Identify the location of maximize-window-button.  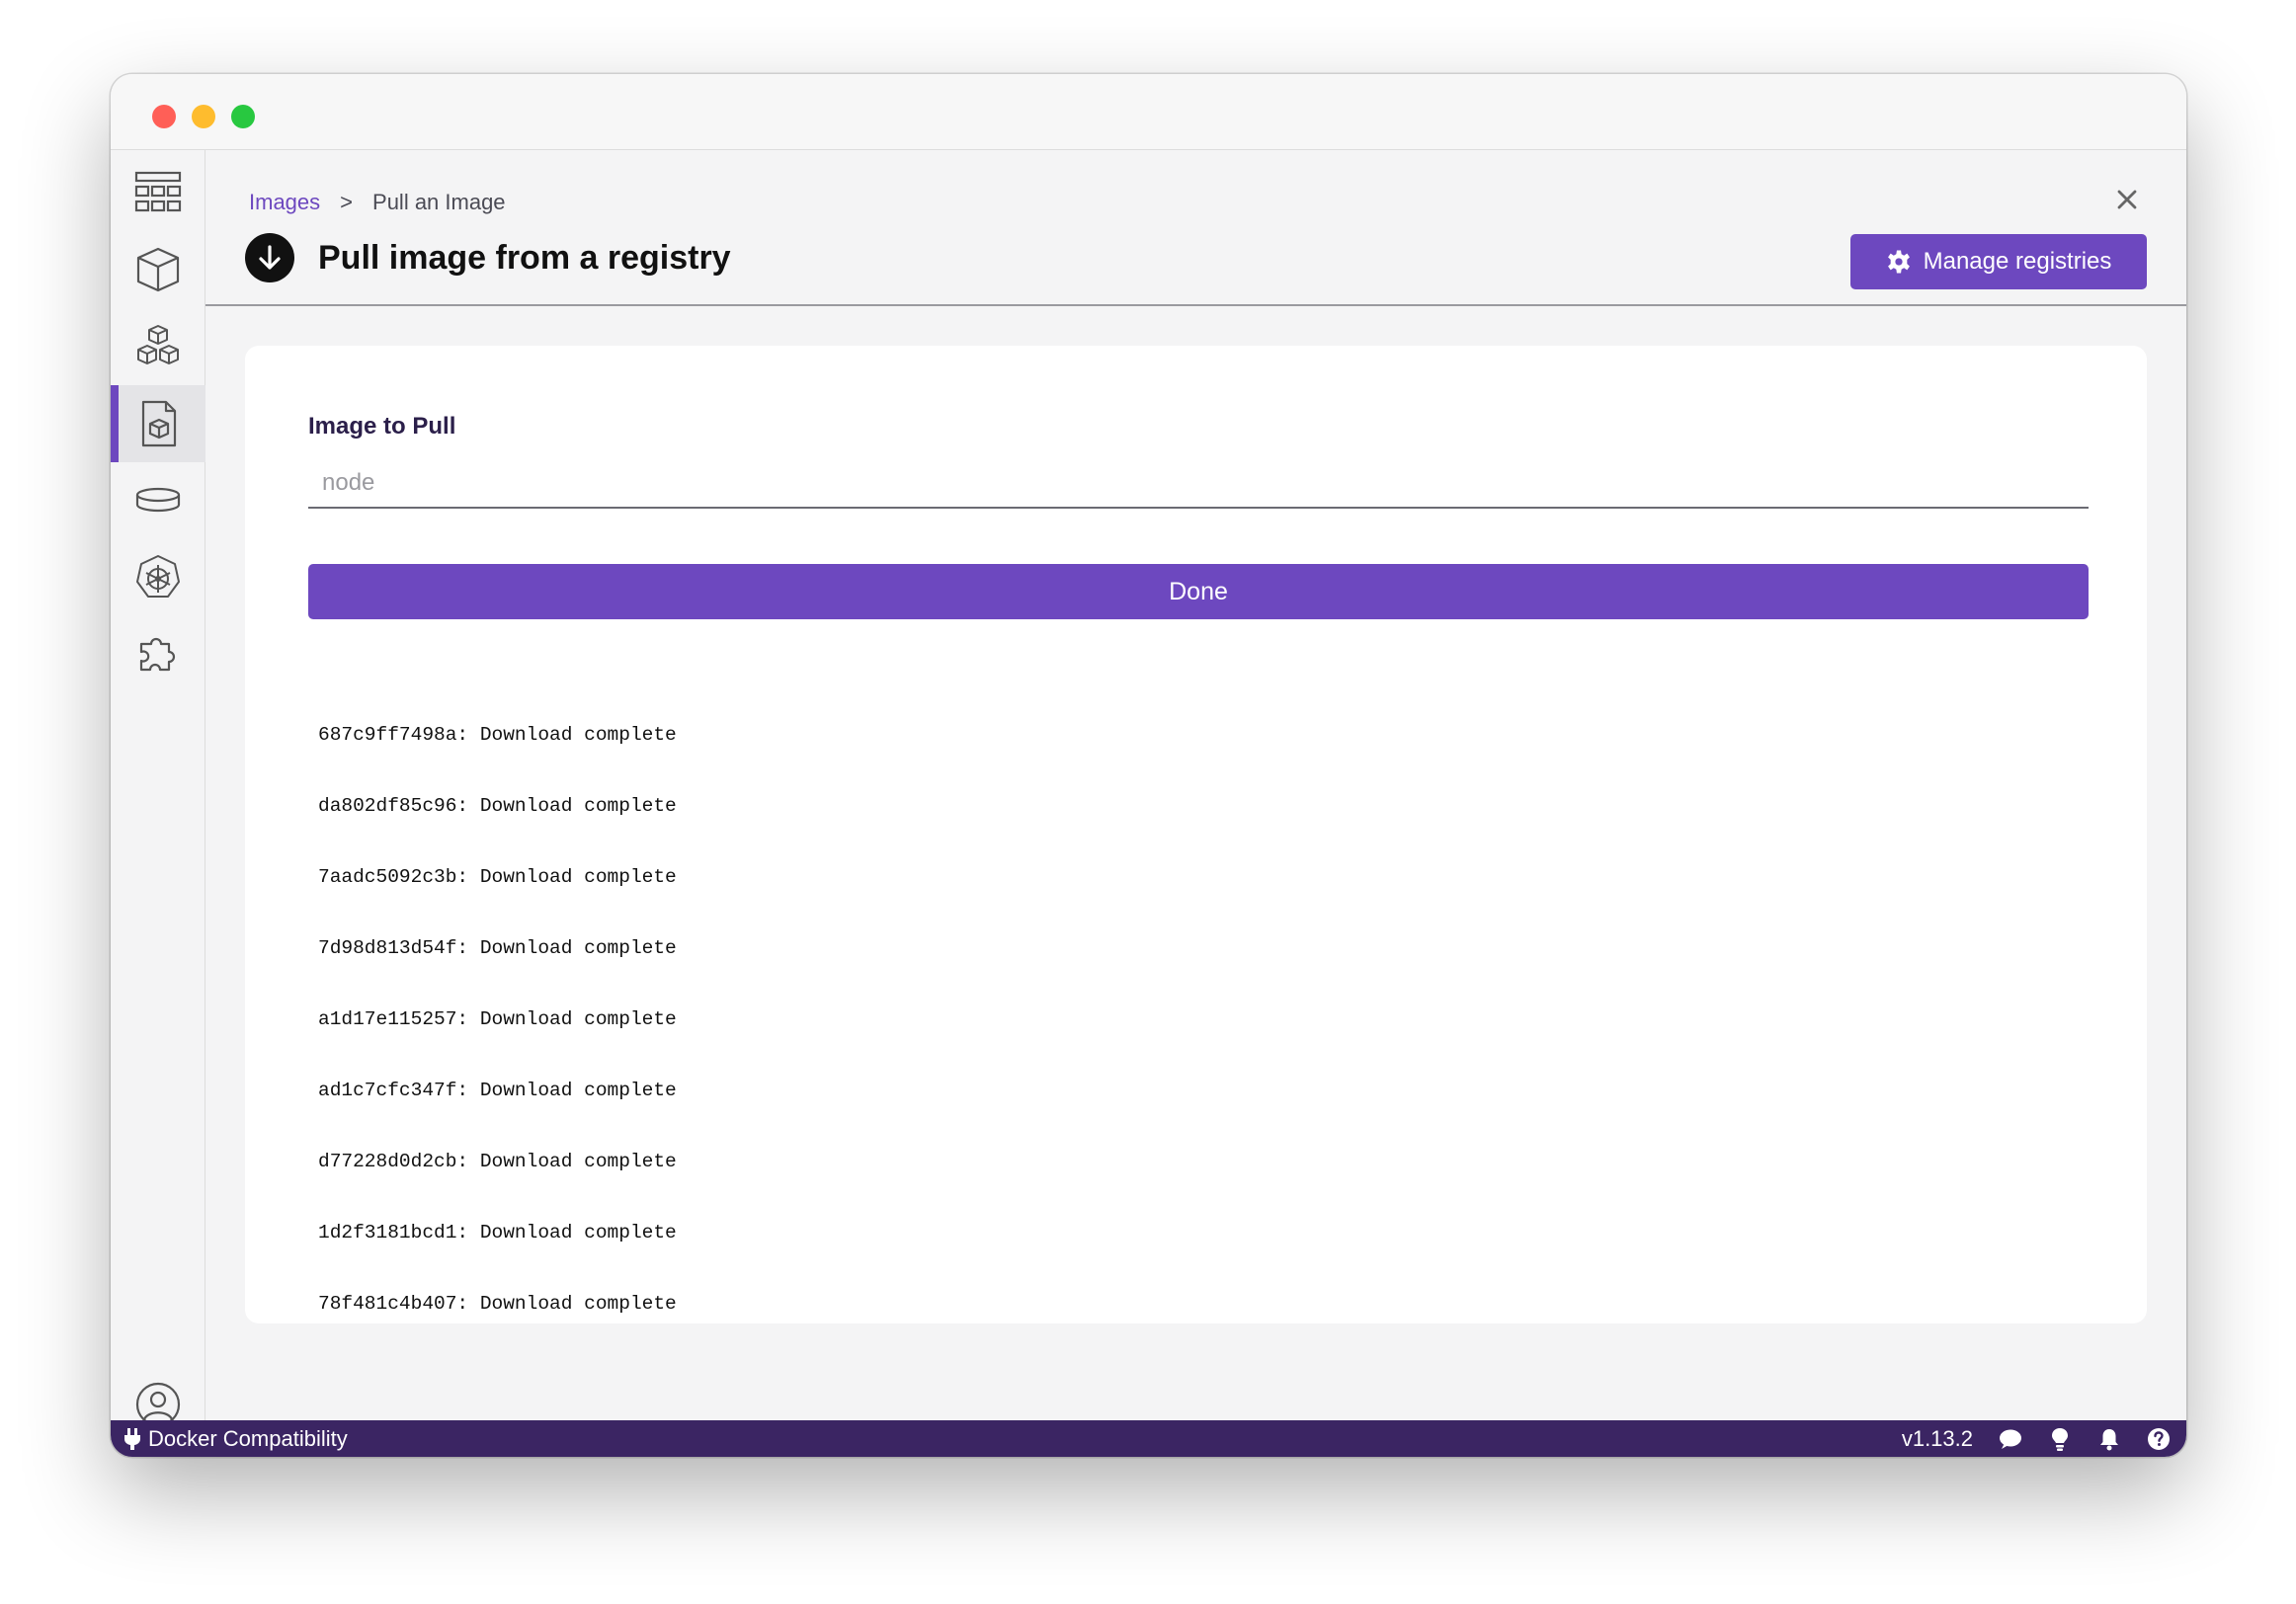
(243, 116).